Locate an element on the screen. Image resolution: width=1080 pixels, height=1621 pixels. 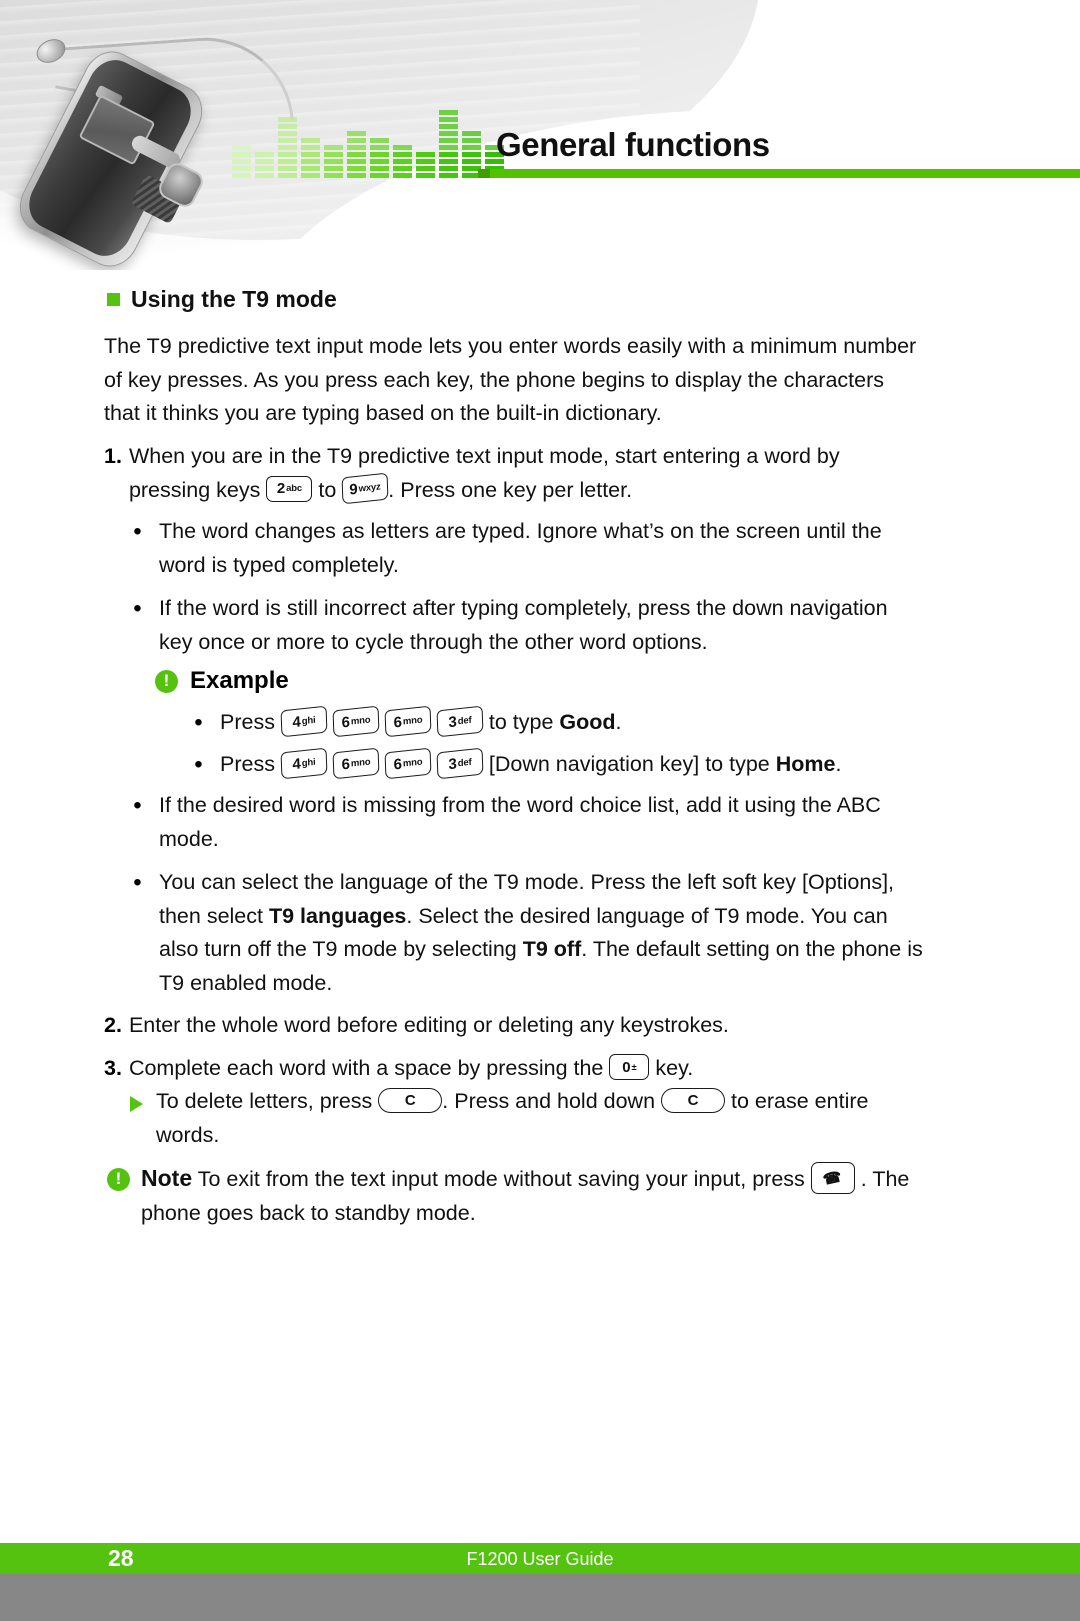
key-4ghi-2-letters: ghi is located at coordinates (308, 762).